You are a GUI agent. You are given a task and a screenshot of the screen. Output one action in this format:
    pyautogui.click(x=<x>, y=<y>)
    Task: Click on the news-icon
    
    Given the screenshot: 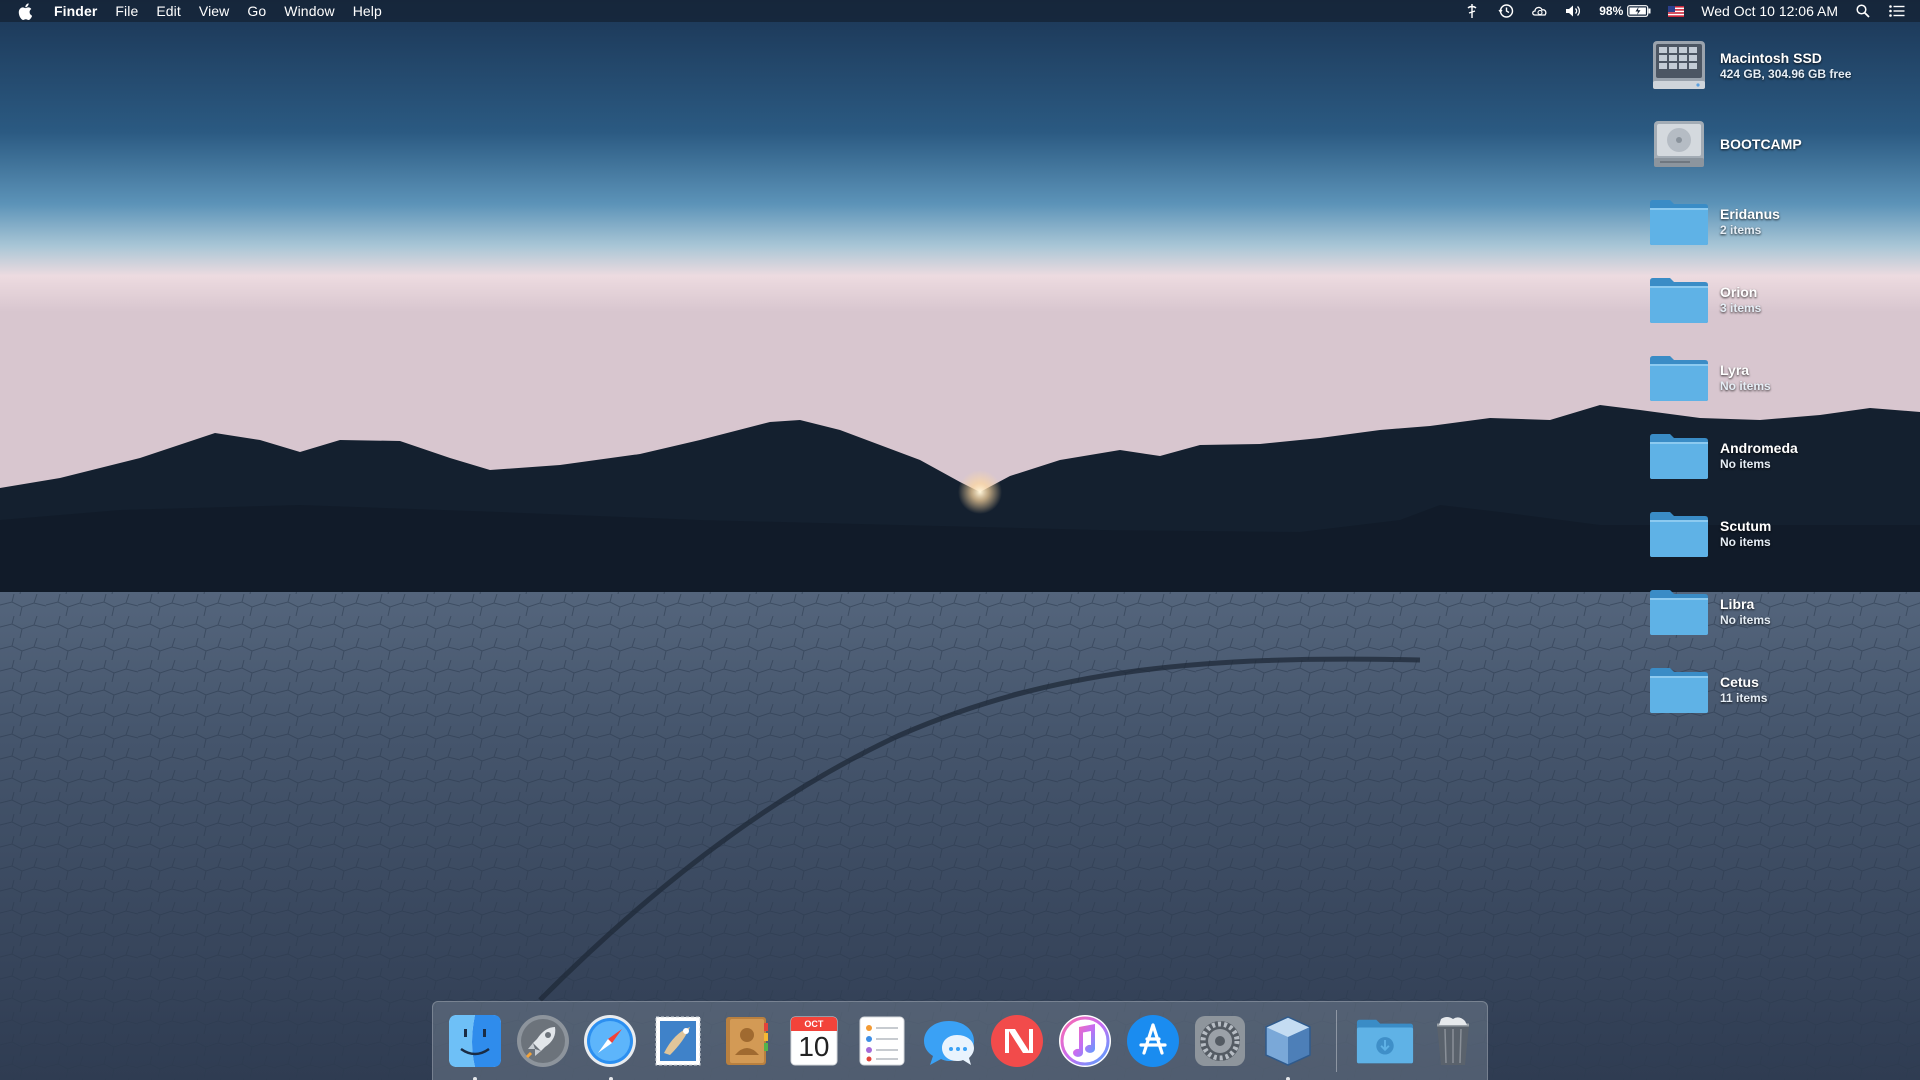 What is the action you would take?
    pyautogui.click(x=1017, y=1041)
    